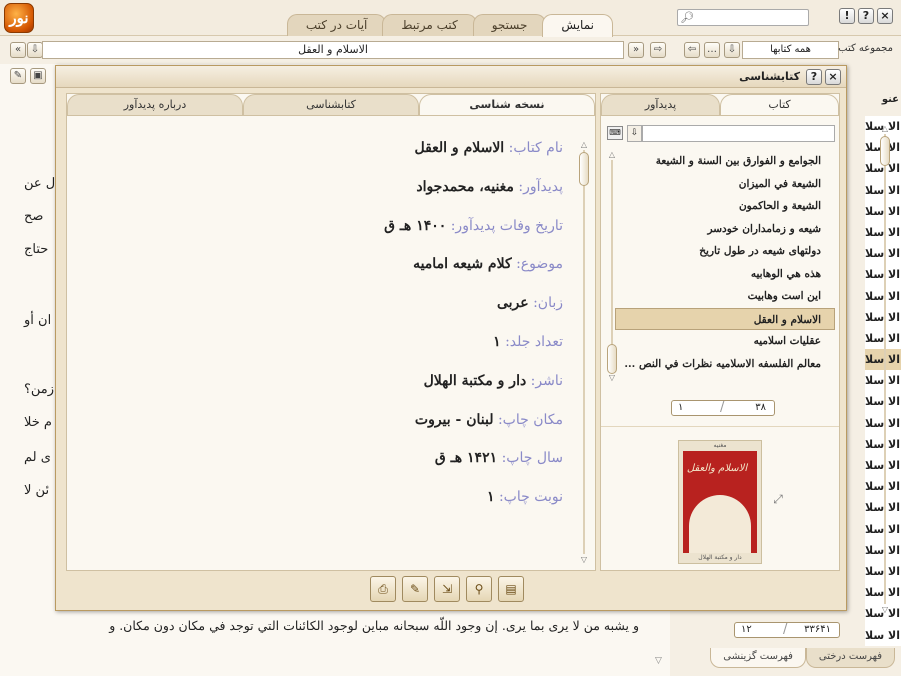 This screenshot has height=676, width=901. What do you see at coordinates (18, 76) in the screenshot?
I see `tools-icon: ✎` at bounding box center [18, 76].